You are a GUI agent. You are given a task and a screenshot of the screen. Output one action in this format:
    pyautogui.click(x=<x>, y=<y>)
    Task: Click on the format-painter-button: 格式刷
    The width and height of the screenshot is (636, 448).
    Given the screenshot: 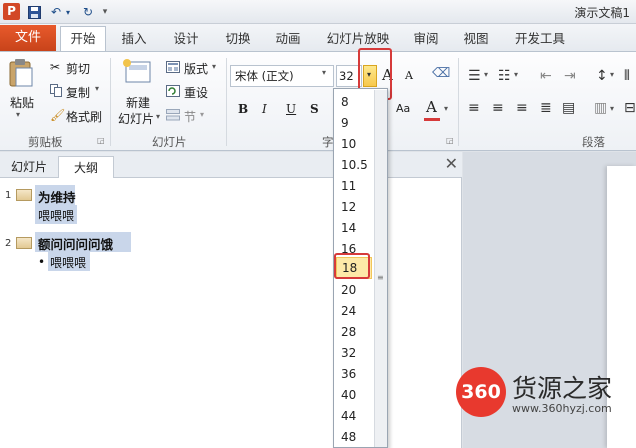 What is the action you would take?
    pyautogui.click(x=84, y=116)
    